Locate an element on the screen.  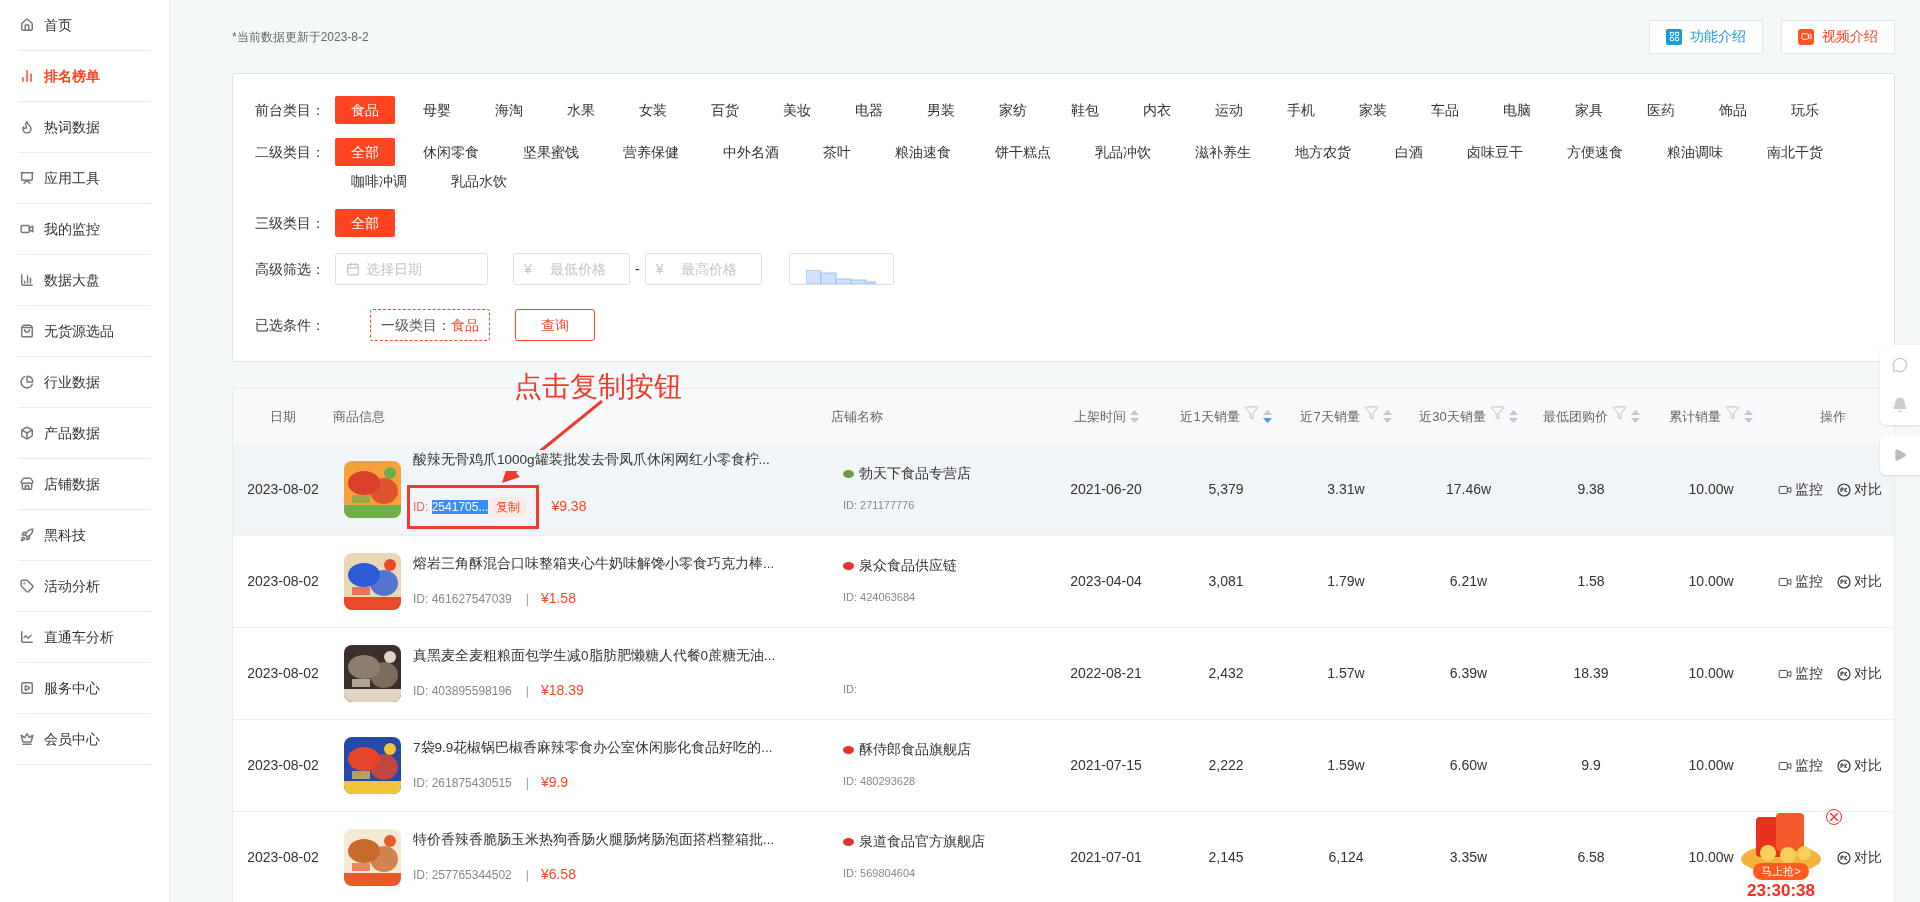
table-row: 2023-08-02 酸辣无骨鸡爪1000g罐装批发去骨凤爪休闲网红小零食柠... ID: 2541705... 复制 ¥9.38 勃天下食品专营店 ID: 271177776 2021-06-20 5,379 3.31w 17.46w 9.38 10.00w 监控 对比 is located at coordinates (1063, 490).